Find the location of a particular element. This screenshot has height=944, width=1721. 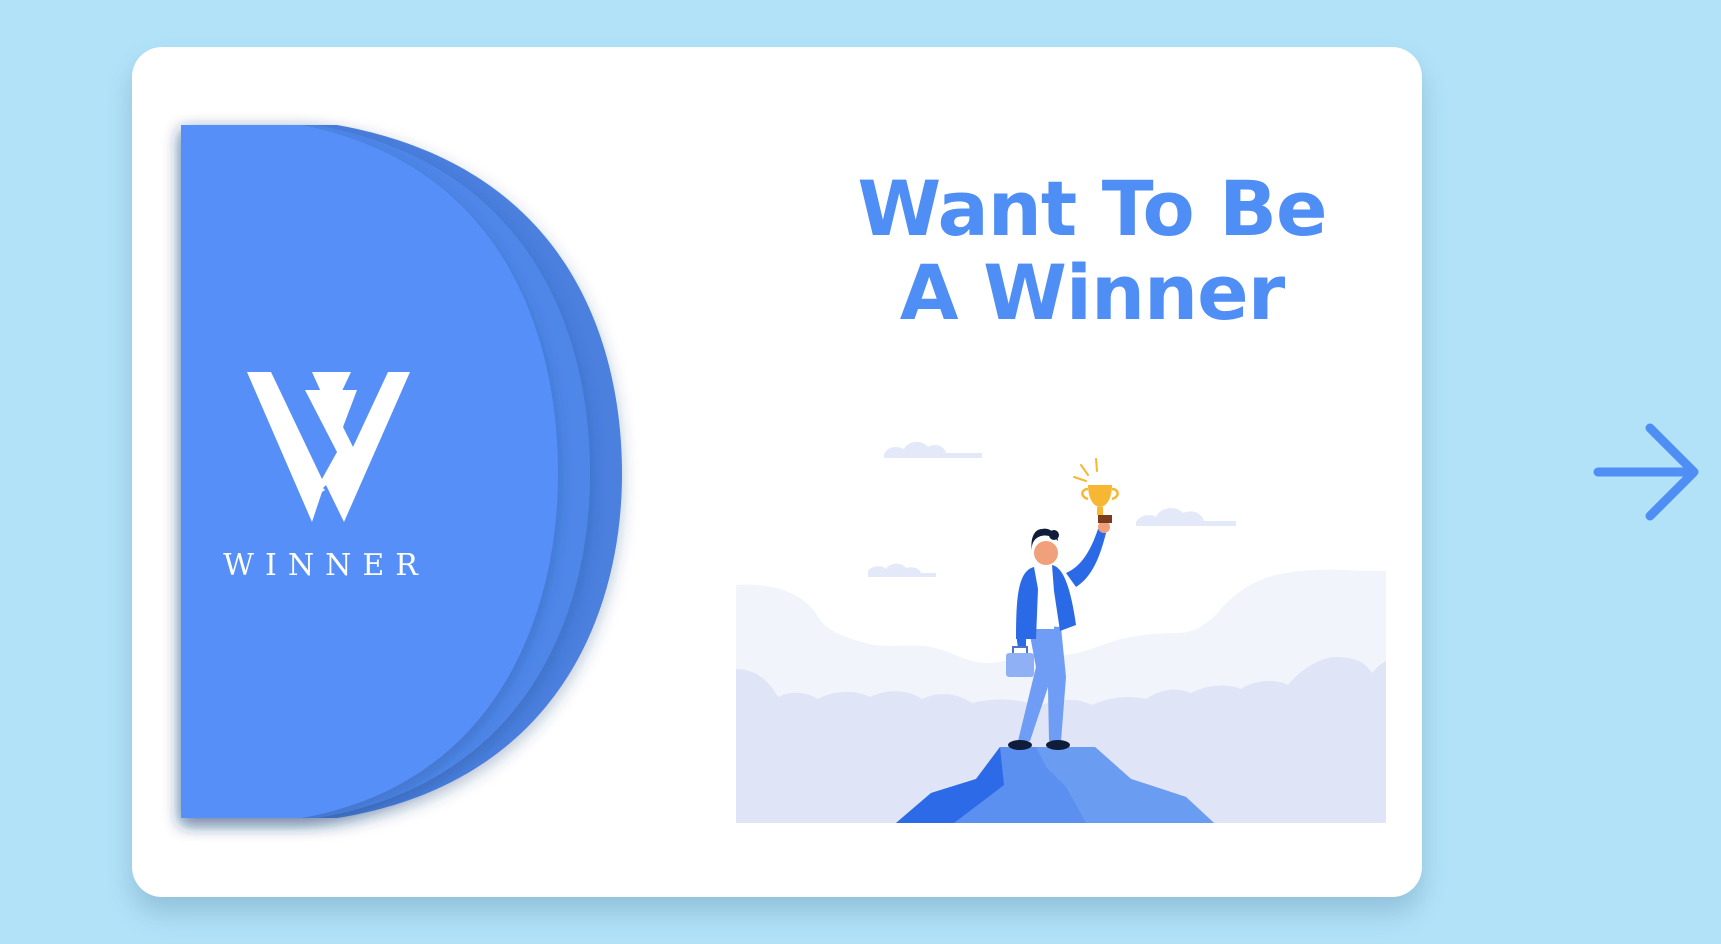

headline-line-1: Want To Be is located at coordinates (1092, 208).